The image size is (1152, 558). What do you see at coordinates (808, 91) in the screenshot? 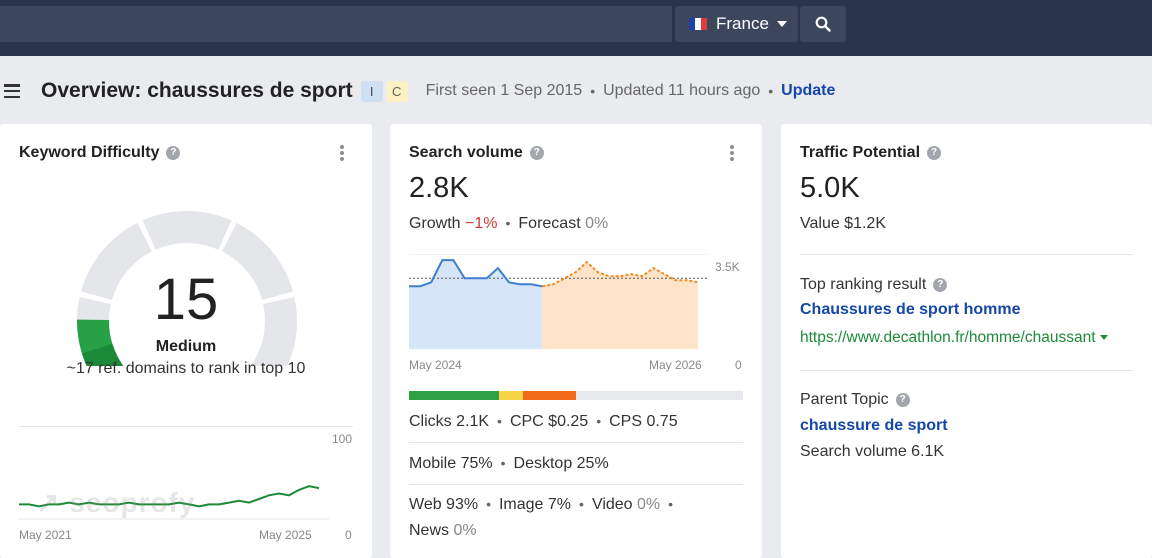
I see `update-link: Update` at bounding box center [808, 91].